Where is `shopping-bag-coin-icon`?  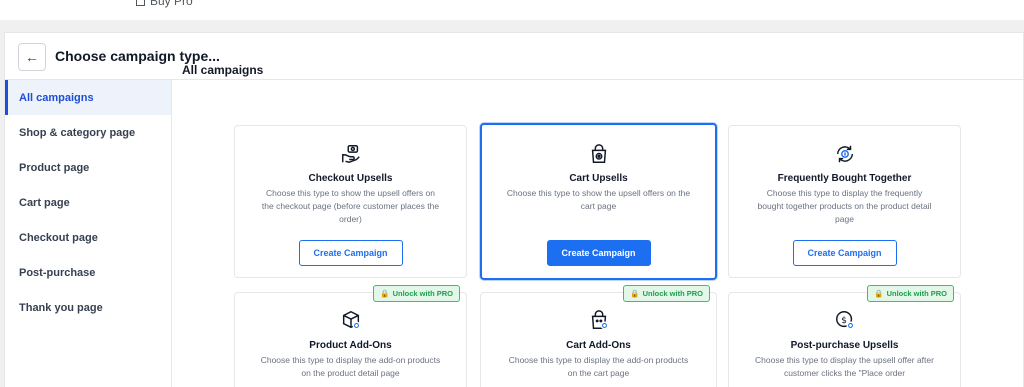
shopping-bag-coin-icon is located at coordinates (598, 155).